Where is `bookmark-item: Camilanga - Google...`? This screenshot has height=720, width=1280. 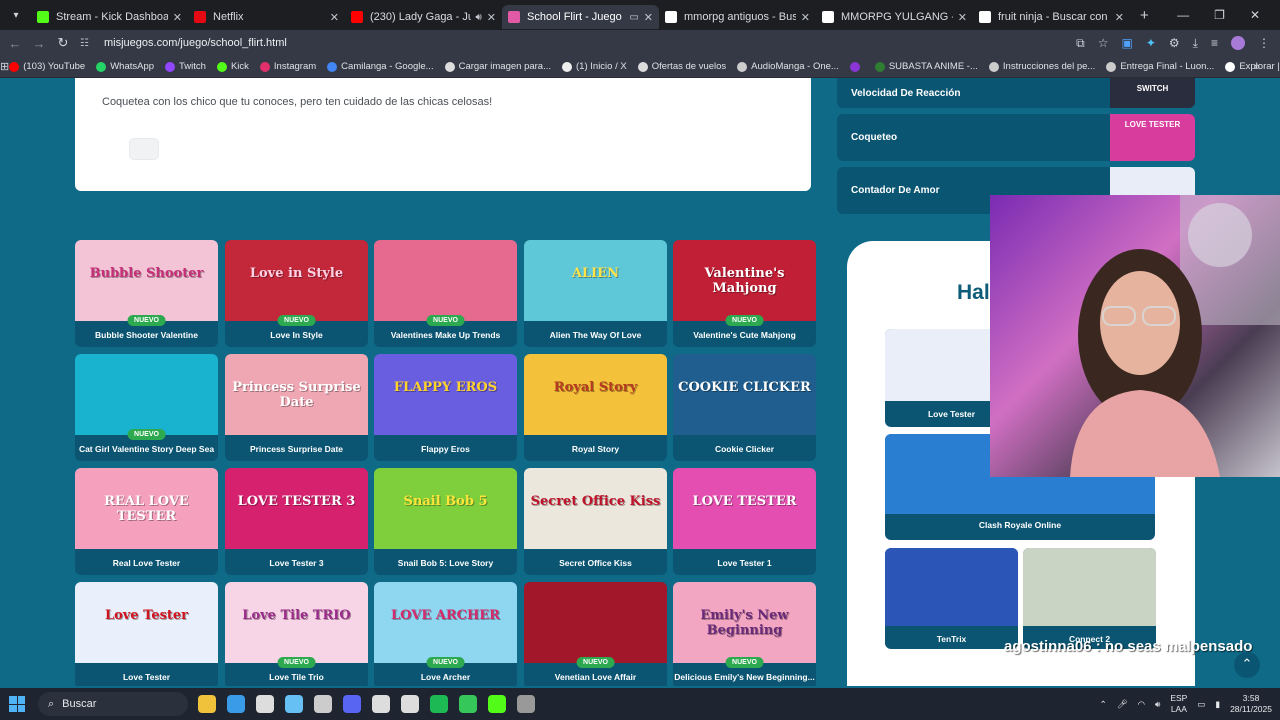
bookmark-item: Camilanga - Google... is located at coordinates (380, 66).